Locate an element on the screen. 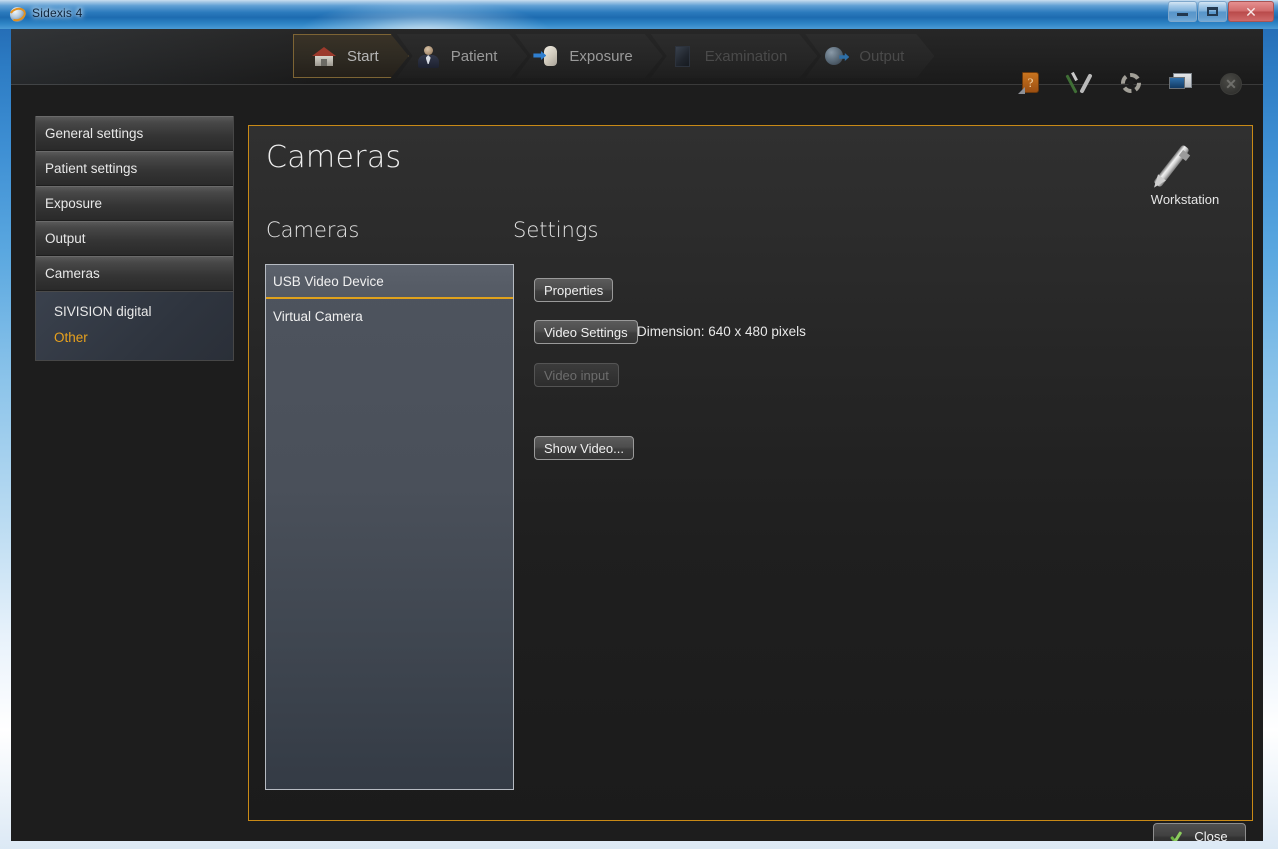  close-button: Close is located at coordinates (1199, 832).